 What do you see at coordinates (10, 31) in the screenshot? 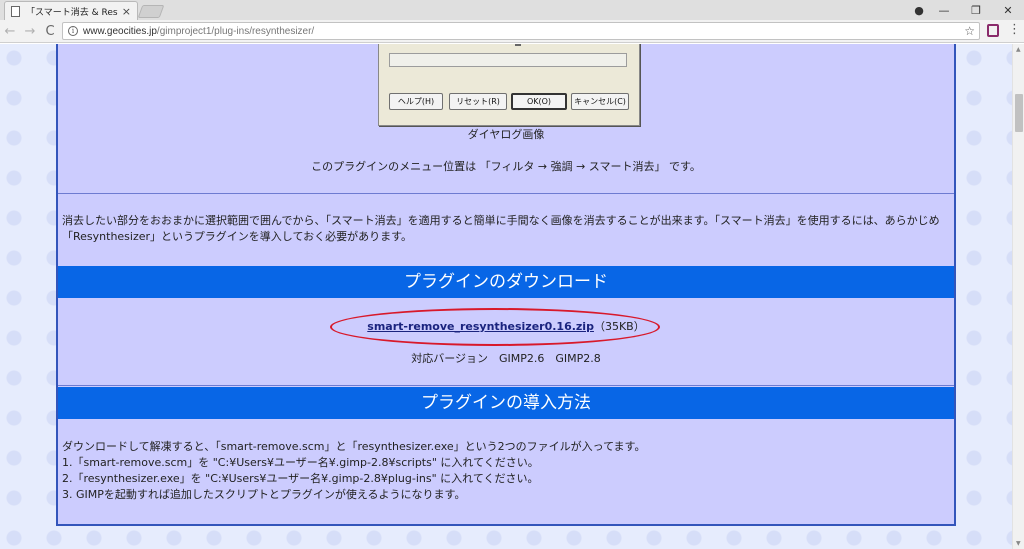
I see `back-button: ←` at bounding box center [10, 31].